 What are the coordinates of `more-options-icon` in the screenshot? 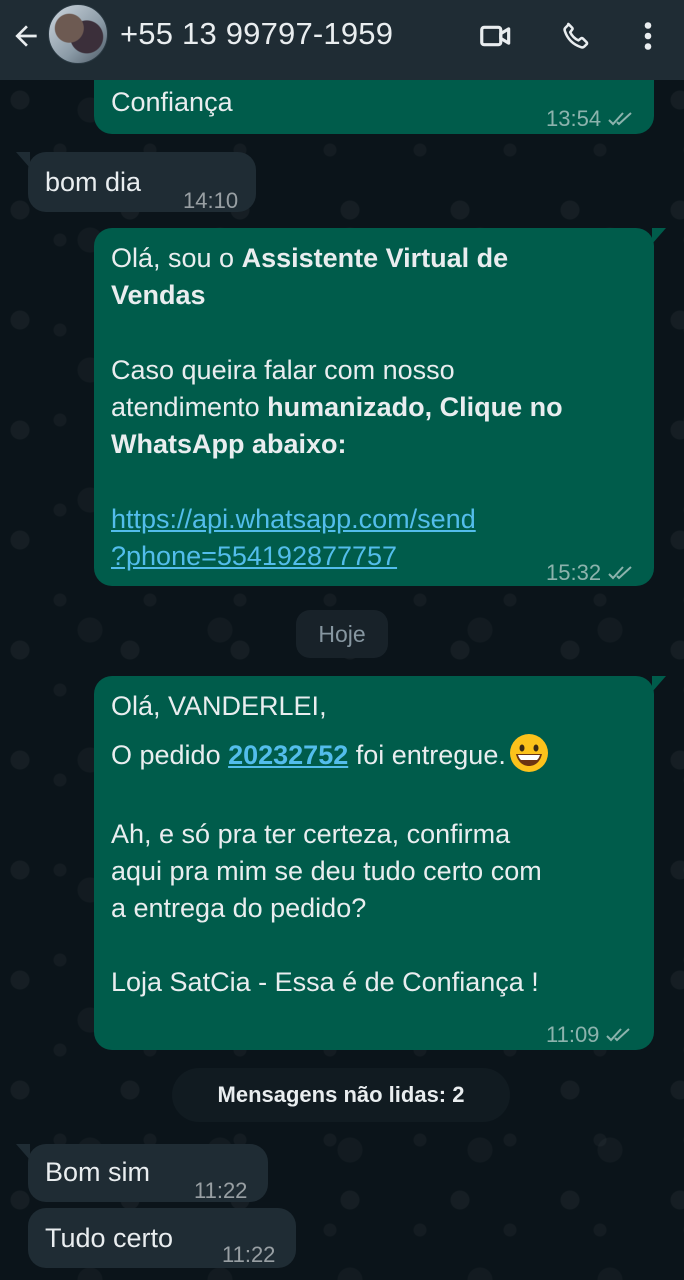 It's located at (648, 36).